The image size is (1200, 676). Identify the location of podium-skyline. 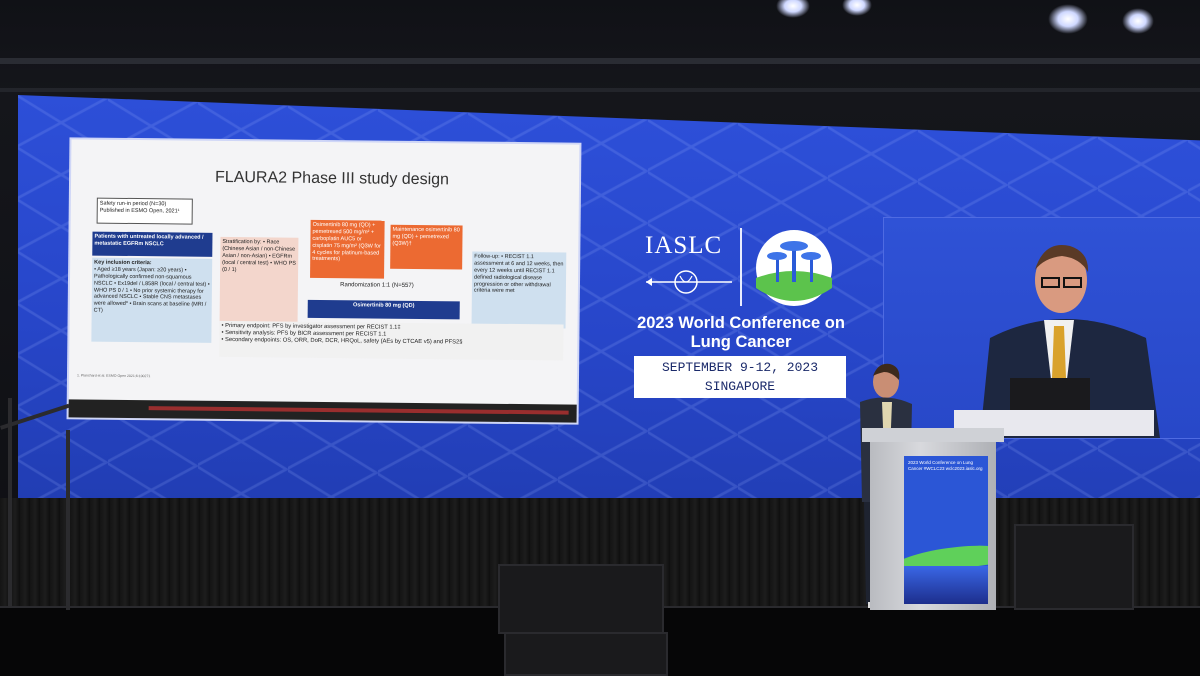
(946, 585).